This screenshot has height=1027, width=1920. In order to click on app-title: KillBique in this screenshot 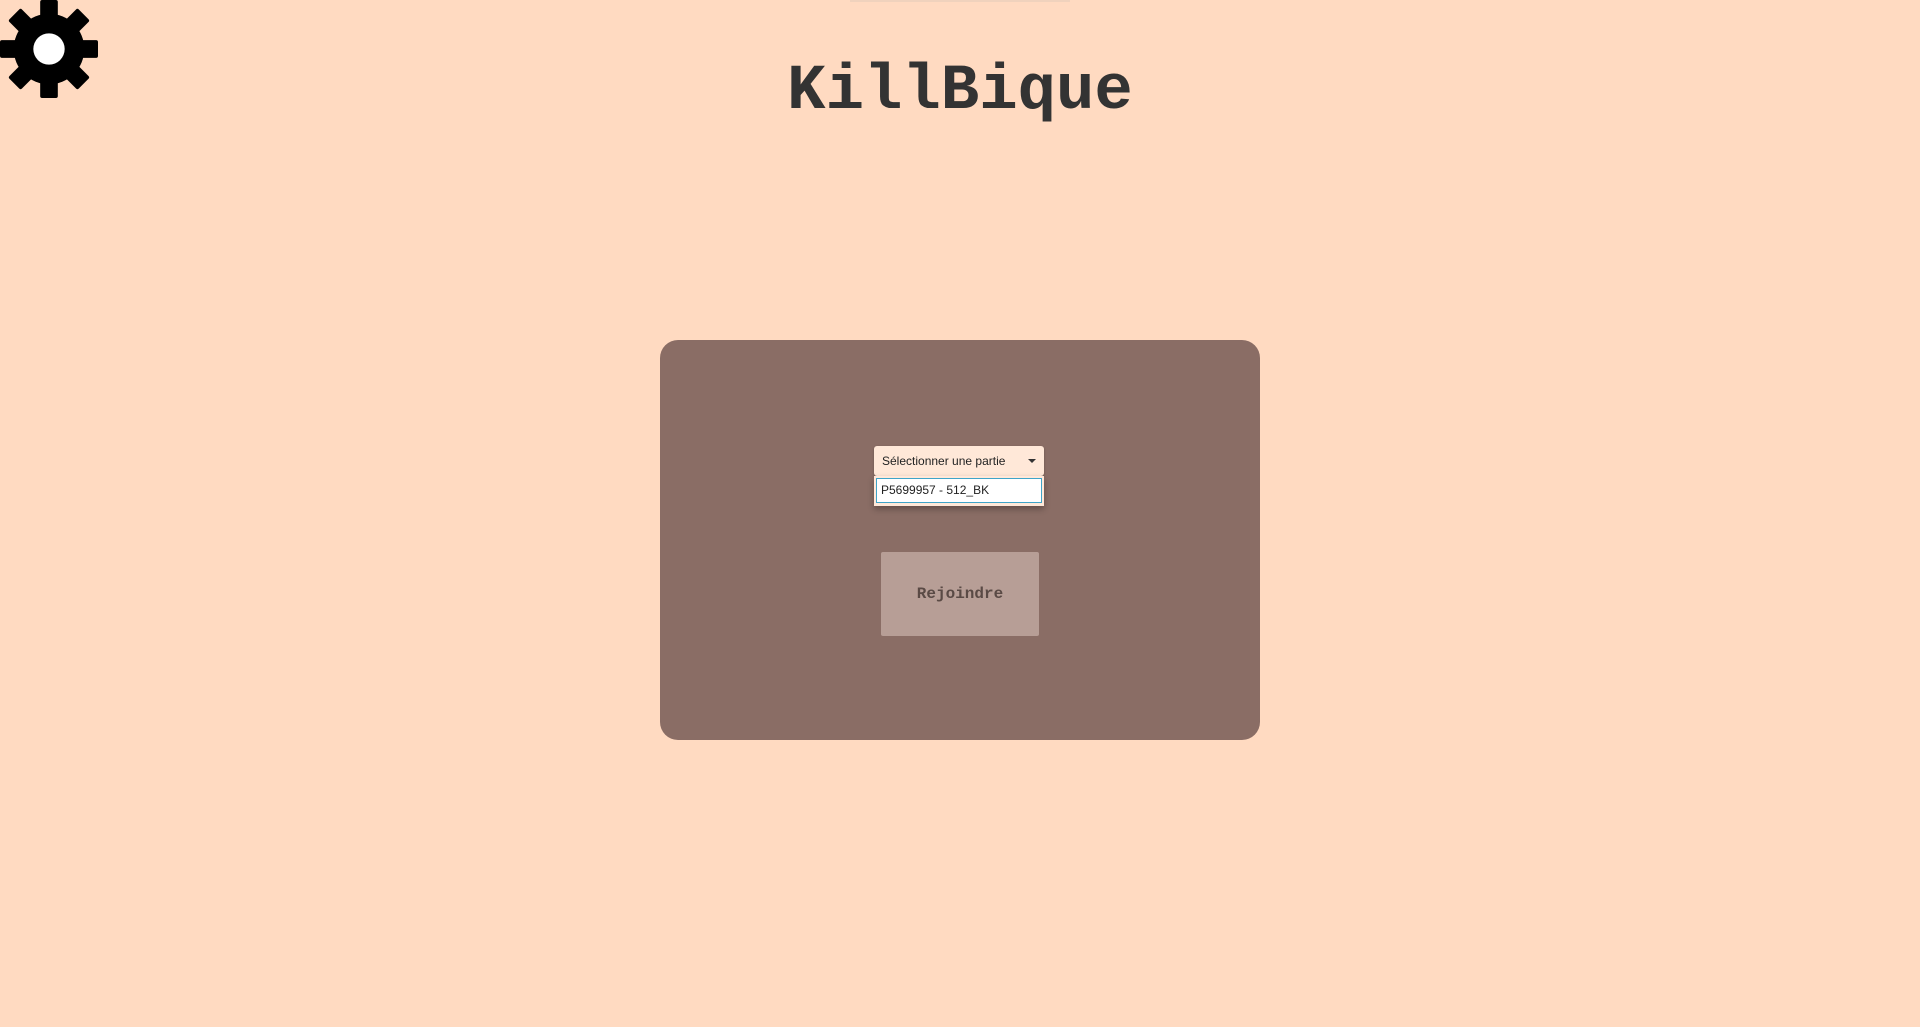, I will do `click(960, 92)`.